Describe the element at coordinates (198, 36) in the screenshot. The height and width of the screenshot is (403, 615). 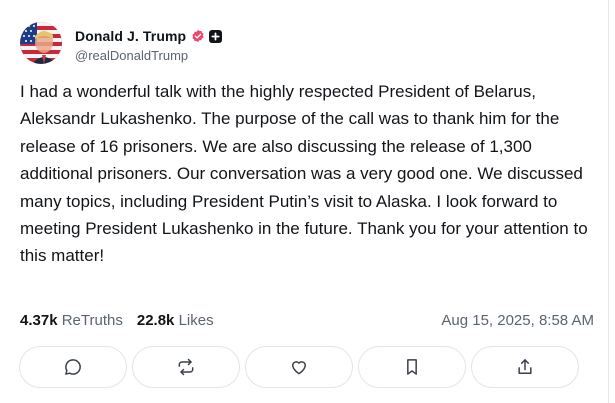
I see `verified-badge-icon` at that location.